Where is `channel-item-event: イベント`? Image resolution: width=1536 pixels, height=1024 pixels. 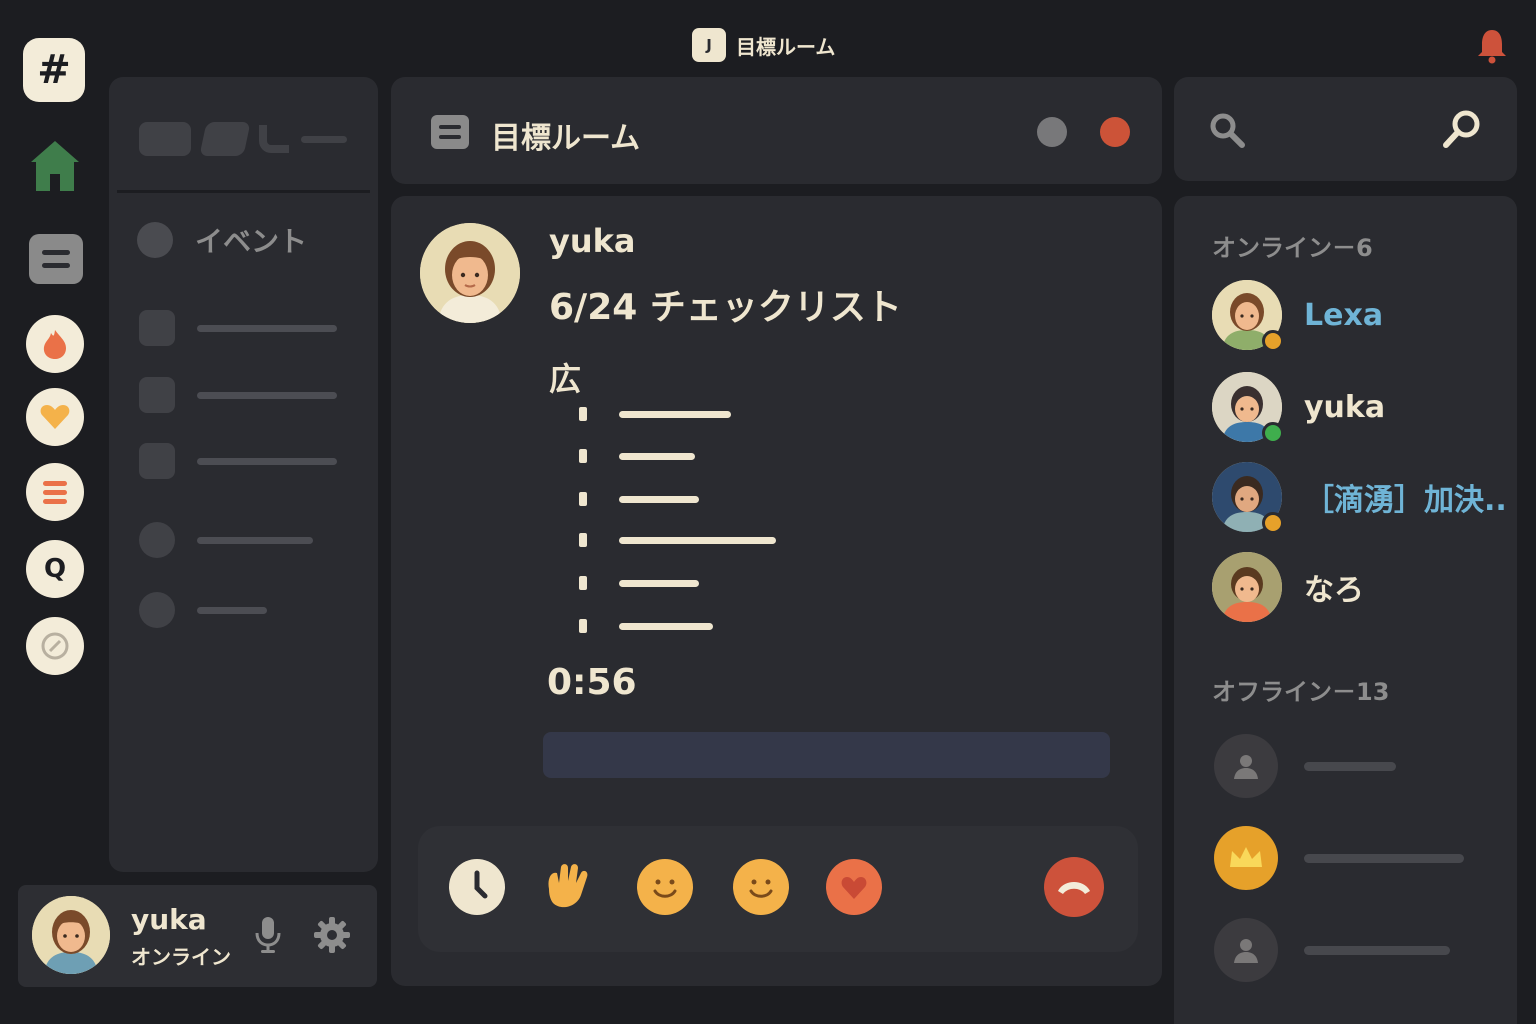 channel-item-event: イベント is located at coordinates (222, 240).